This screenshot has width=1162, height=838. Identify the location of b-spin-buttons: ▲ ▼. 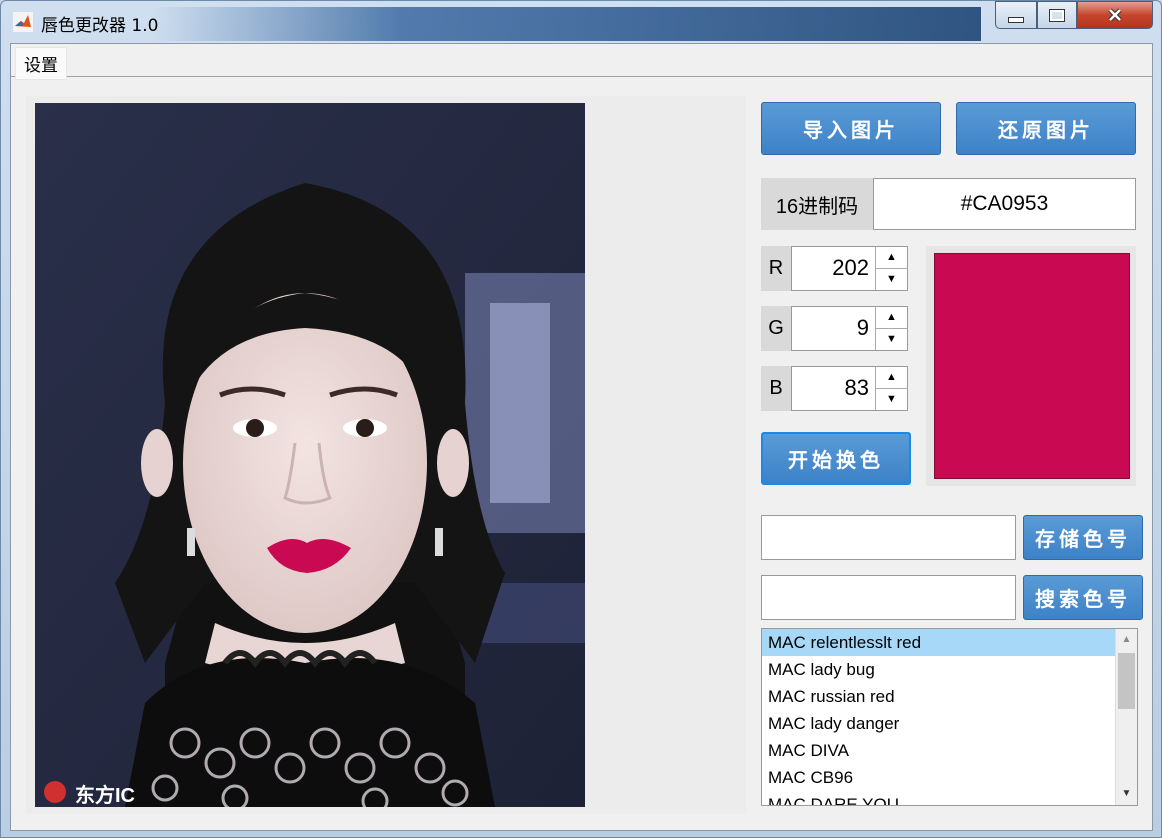
(891, 388).